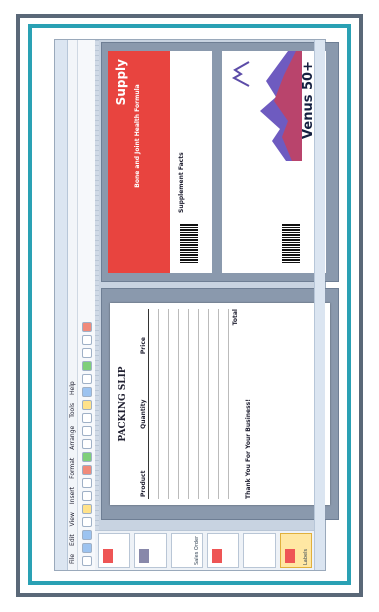  Describe the element at coordinates (240, 73) in the screenshot. I see `mountain-logo-icon` at that location.